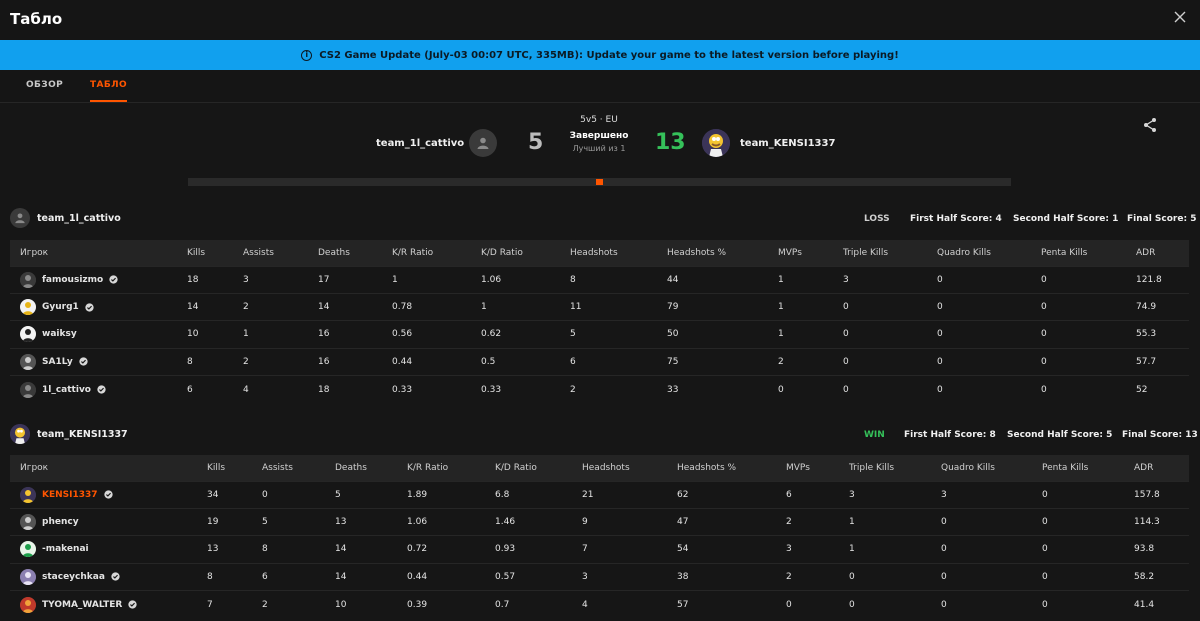 The width and height of the screenshot is (1200, 621). What do you see at coordinates (82, 604) in the screenshot?
I see `player-name: TYOMA_WALTER` at bounding box center [82, 604].